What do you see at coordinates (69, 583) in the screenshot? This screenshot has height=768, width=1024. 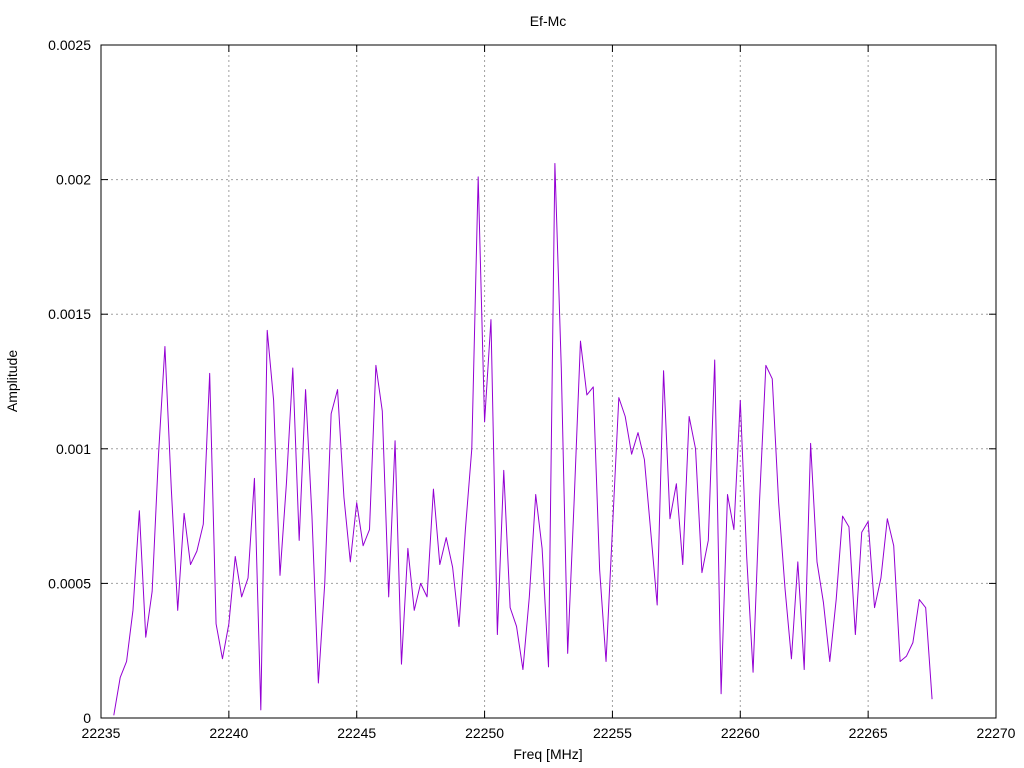 I see `y-tick-label: 0.0005` at bounding box center [69, 583].